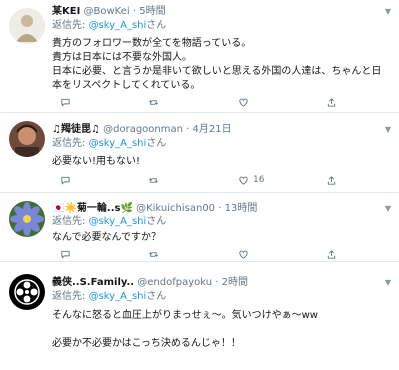  I want to click on timestamp: 2時間, so click(235, 282).